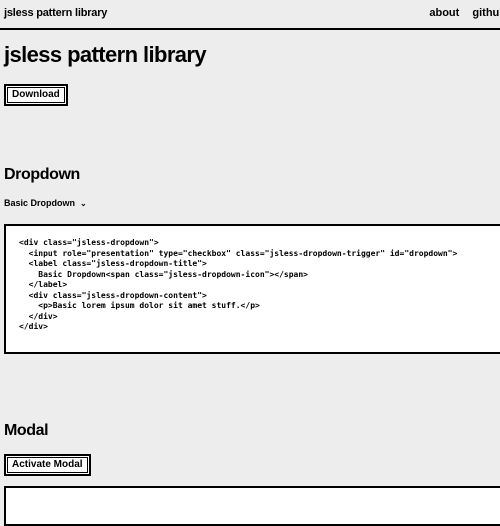 This screenshot has width=500, height=526. I want to click on brand-link: jsless pattern library, so click(55, 13).